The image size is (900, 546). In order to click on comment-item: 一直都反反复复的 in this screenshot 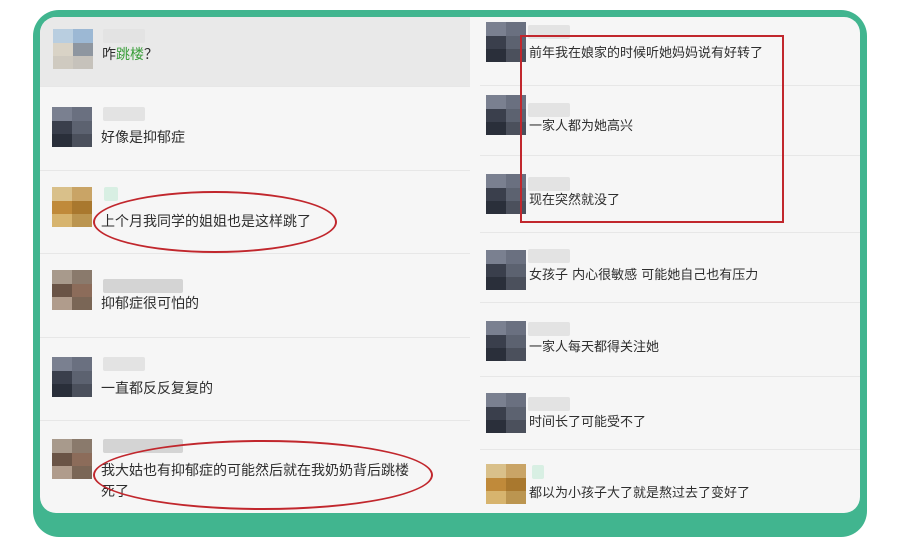, I will do `click(255, 379)`.